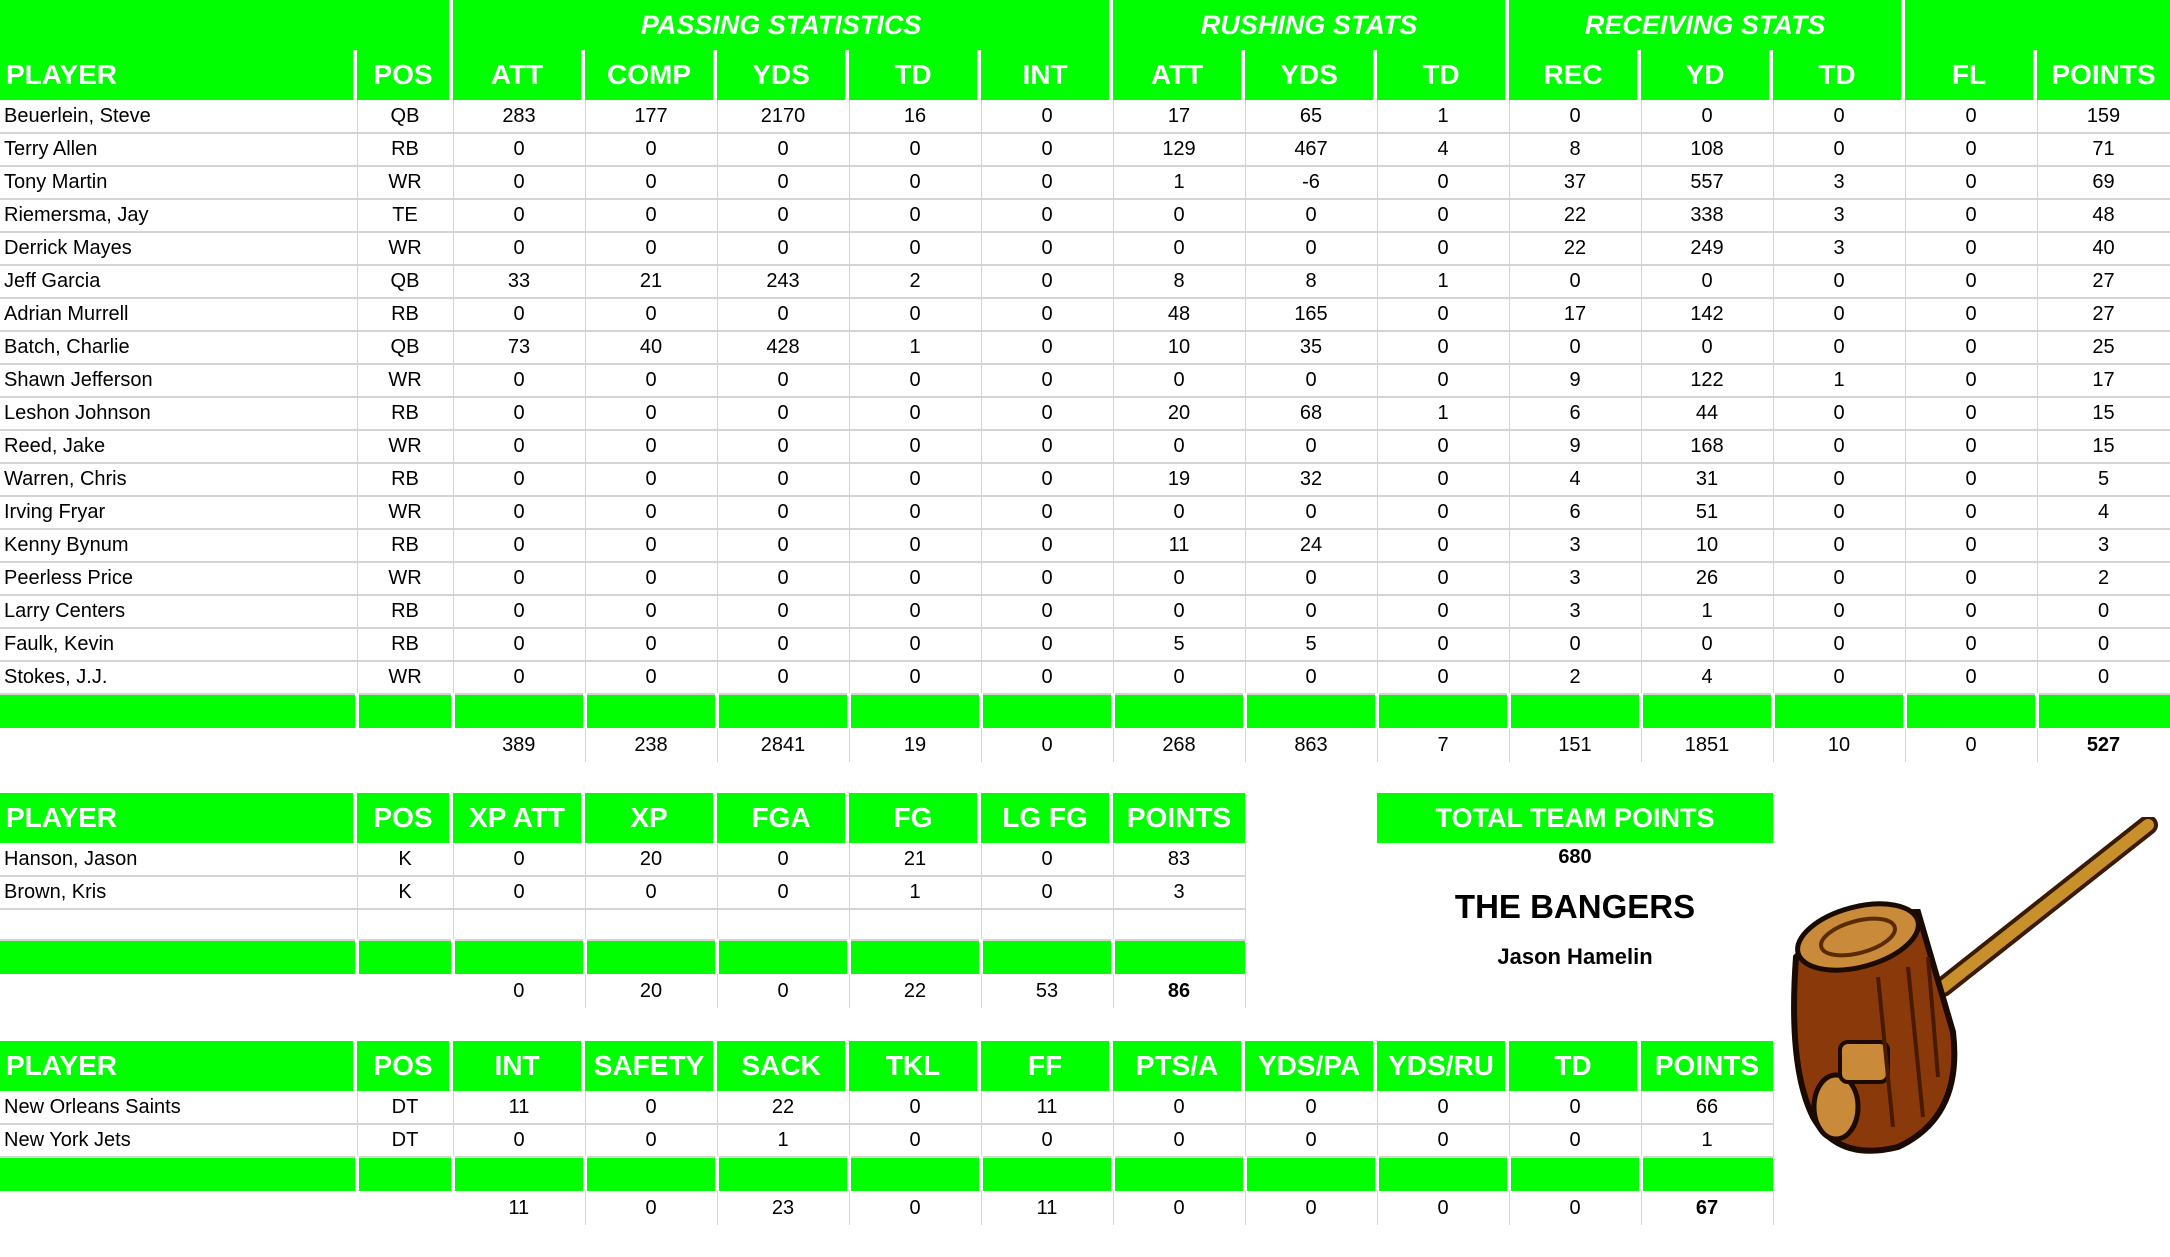  I want to click on cell-sack: 22, so click(783, 1108).